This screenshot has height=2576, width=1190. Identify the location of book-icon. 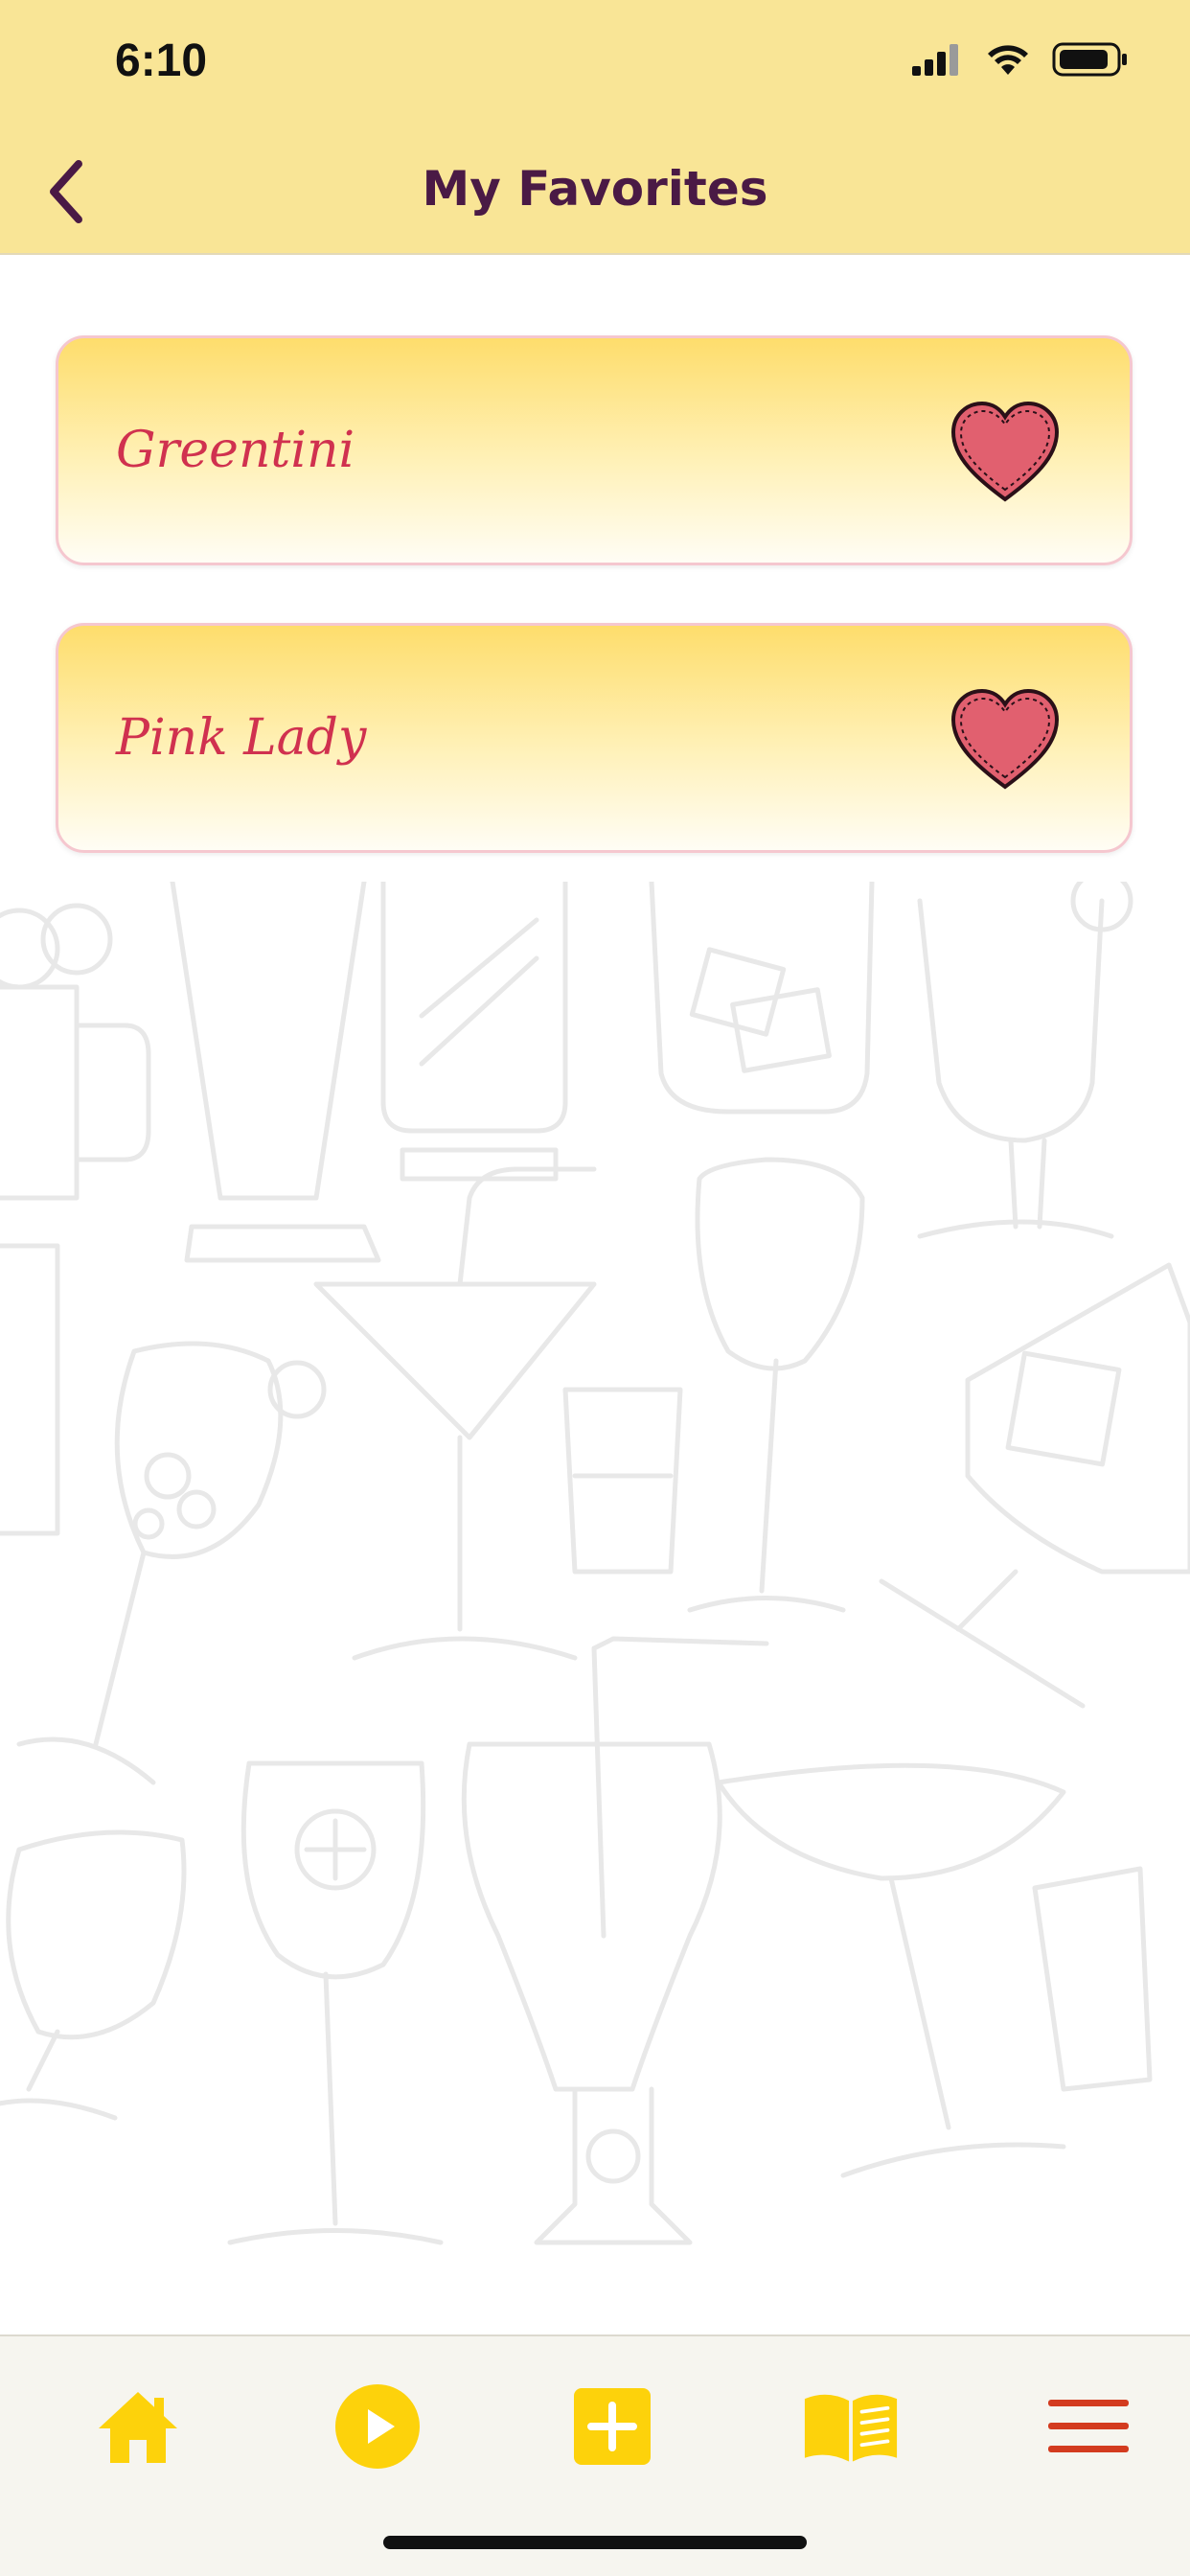
(851, 2428).